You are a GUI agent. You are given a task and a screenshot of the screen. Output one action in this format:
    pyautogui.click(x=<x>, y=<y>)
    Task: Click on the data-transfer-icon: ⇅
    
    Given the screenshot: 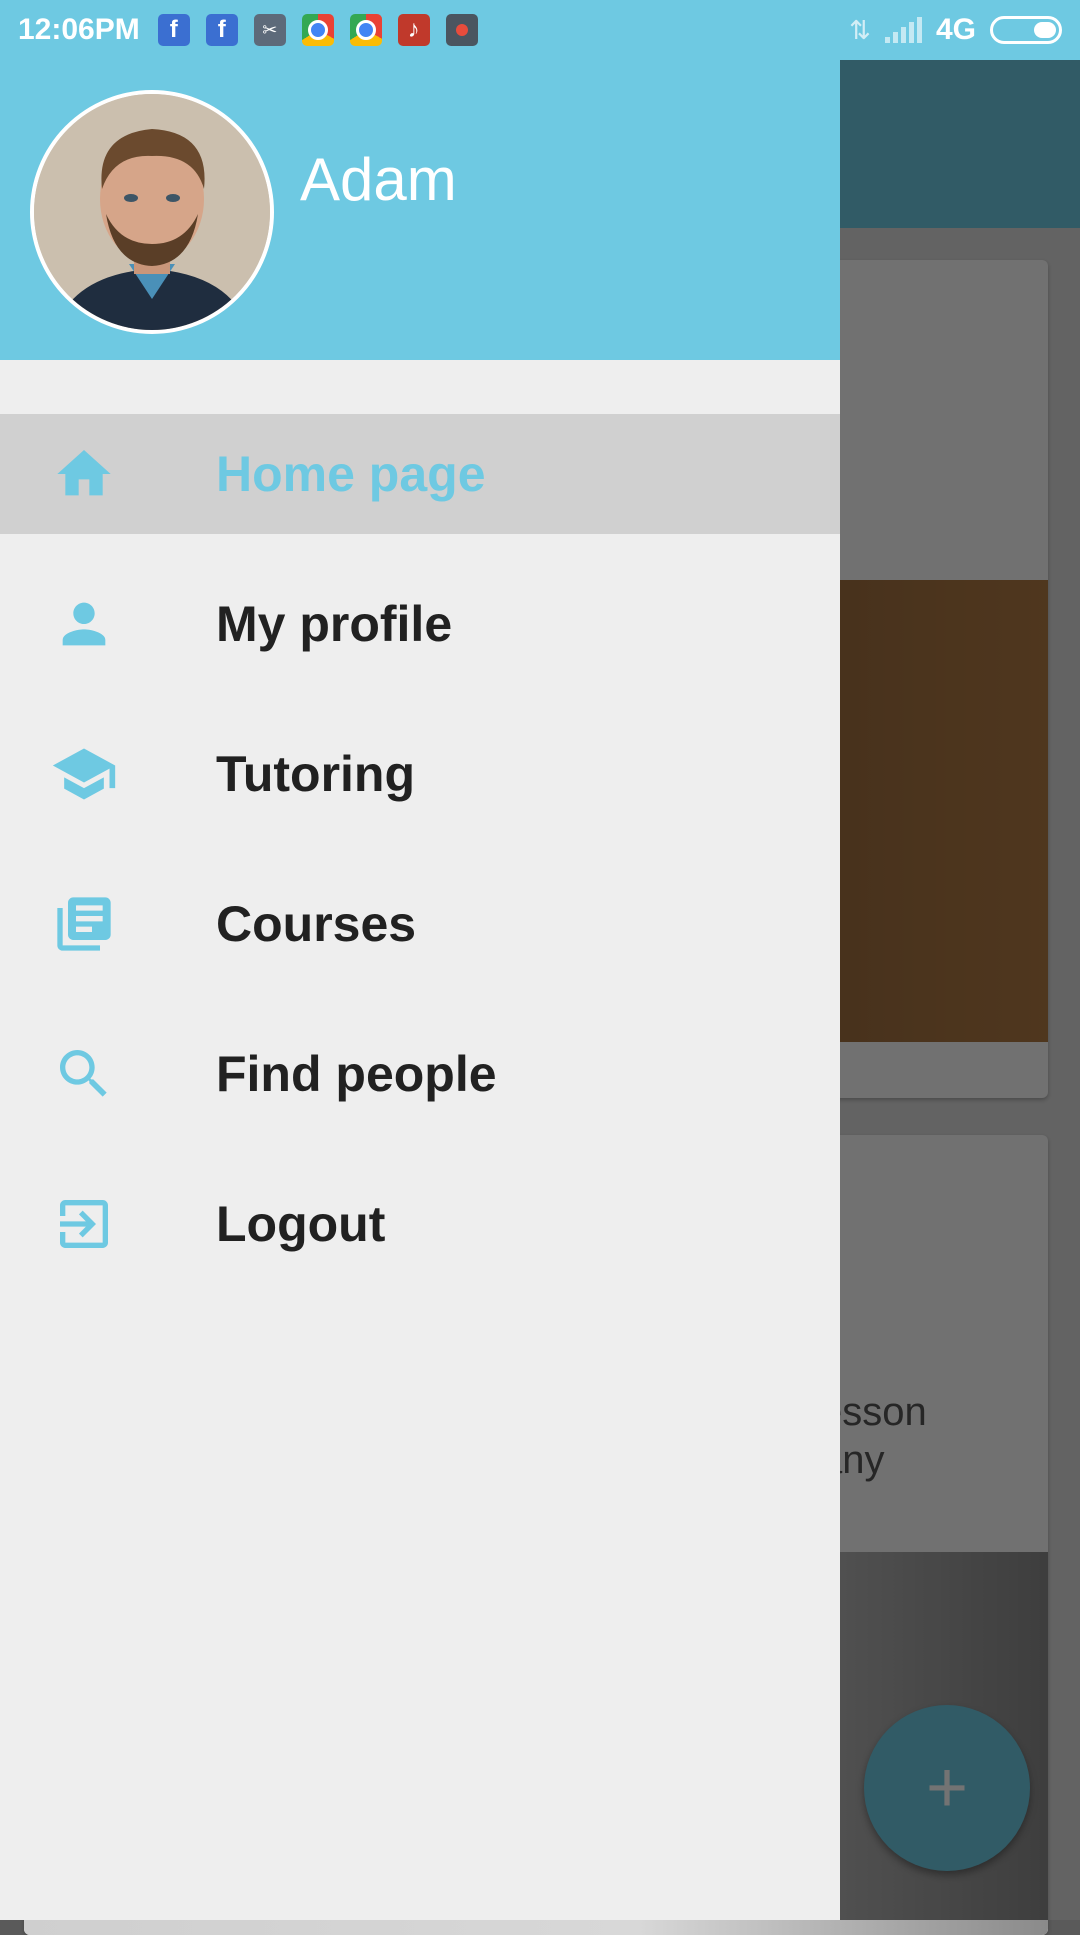 What is the action you would take?
    pyautogui.click(x=860, y=29)
    